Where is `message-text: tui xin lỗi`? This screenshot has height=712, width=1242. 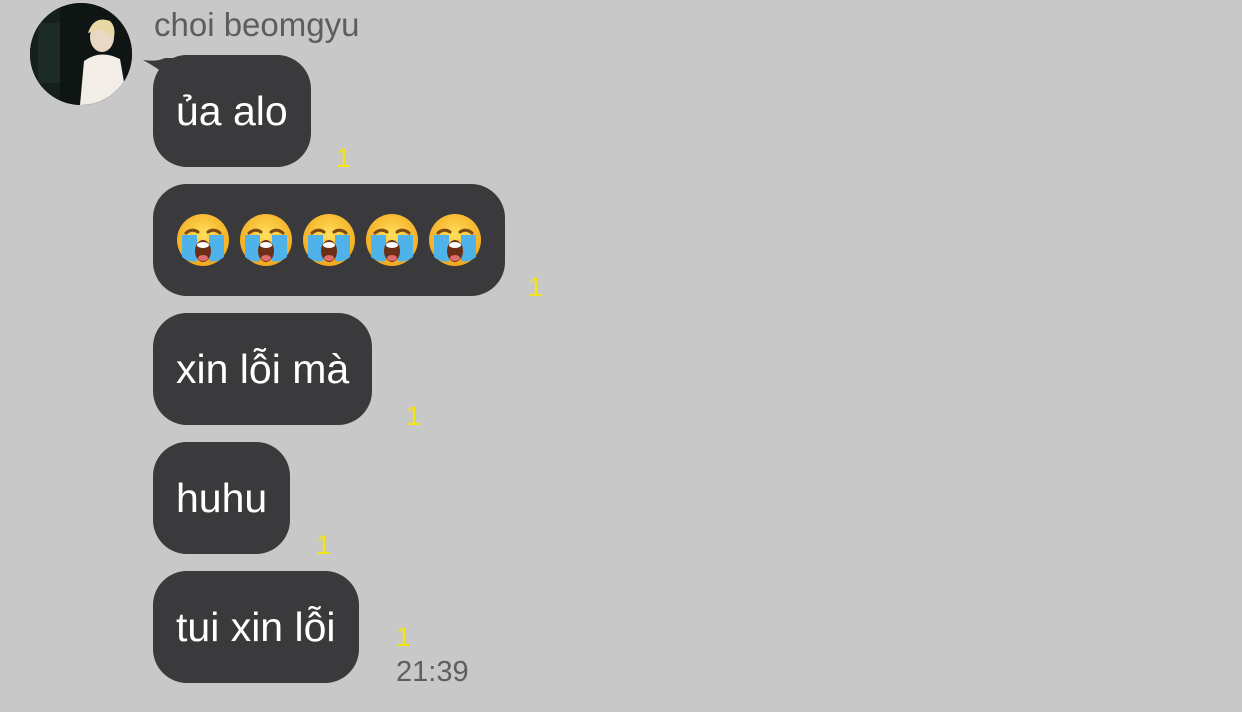
message-text: tui xin lỗi is located at coordinates (256, 627).